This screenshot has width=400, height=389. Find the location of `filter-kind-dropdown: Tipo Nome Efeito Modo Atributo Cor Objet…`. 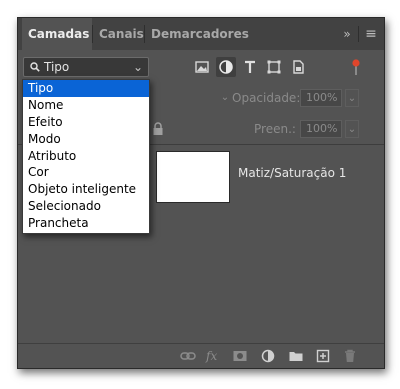

filter-kind-dropdown: Tipo Nome Efeito Modo Atributo Cor Objet… is located at coordinates (86, 156).